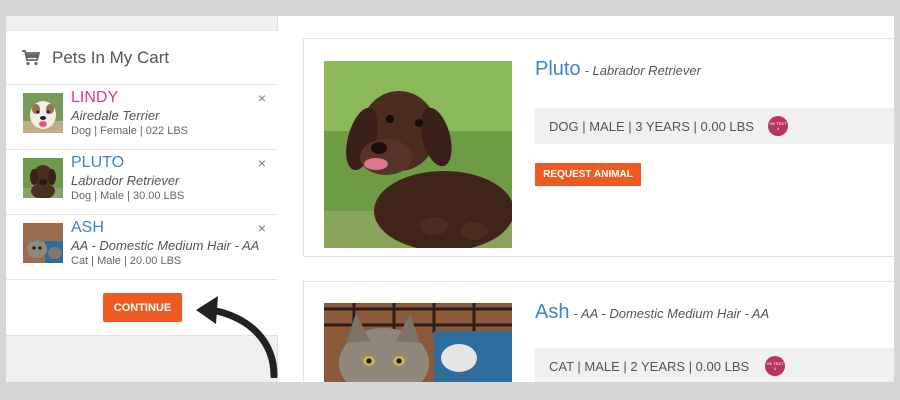  I want to click on cart-header: Pets In My Cart, so click(142, 58).